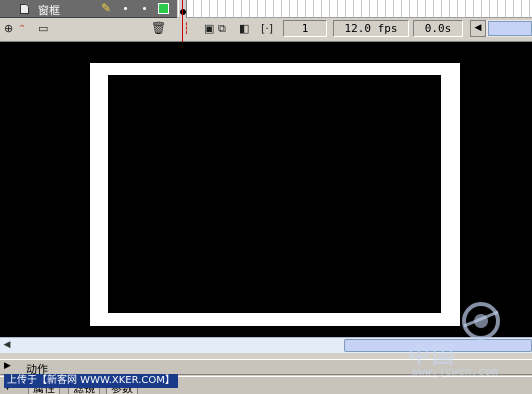 This screenshot has width=532, height=394. What do you see at coordinates (88, 9) in the screenshot?
I see `layer-row: 窗框 ✎` at bounding box center [88, 9].